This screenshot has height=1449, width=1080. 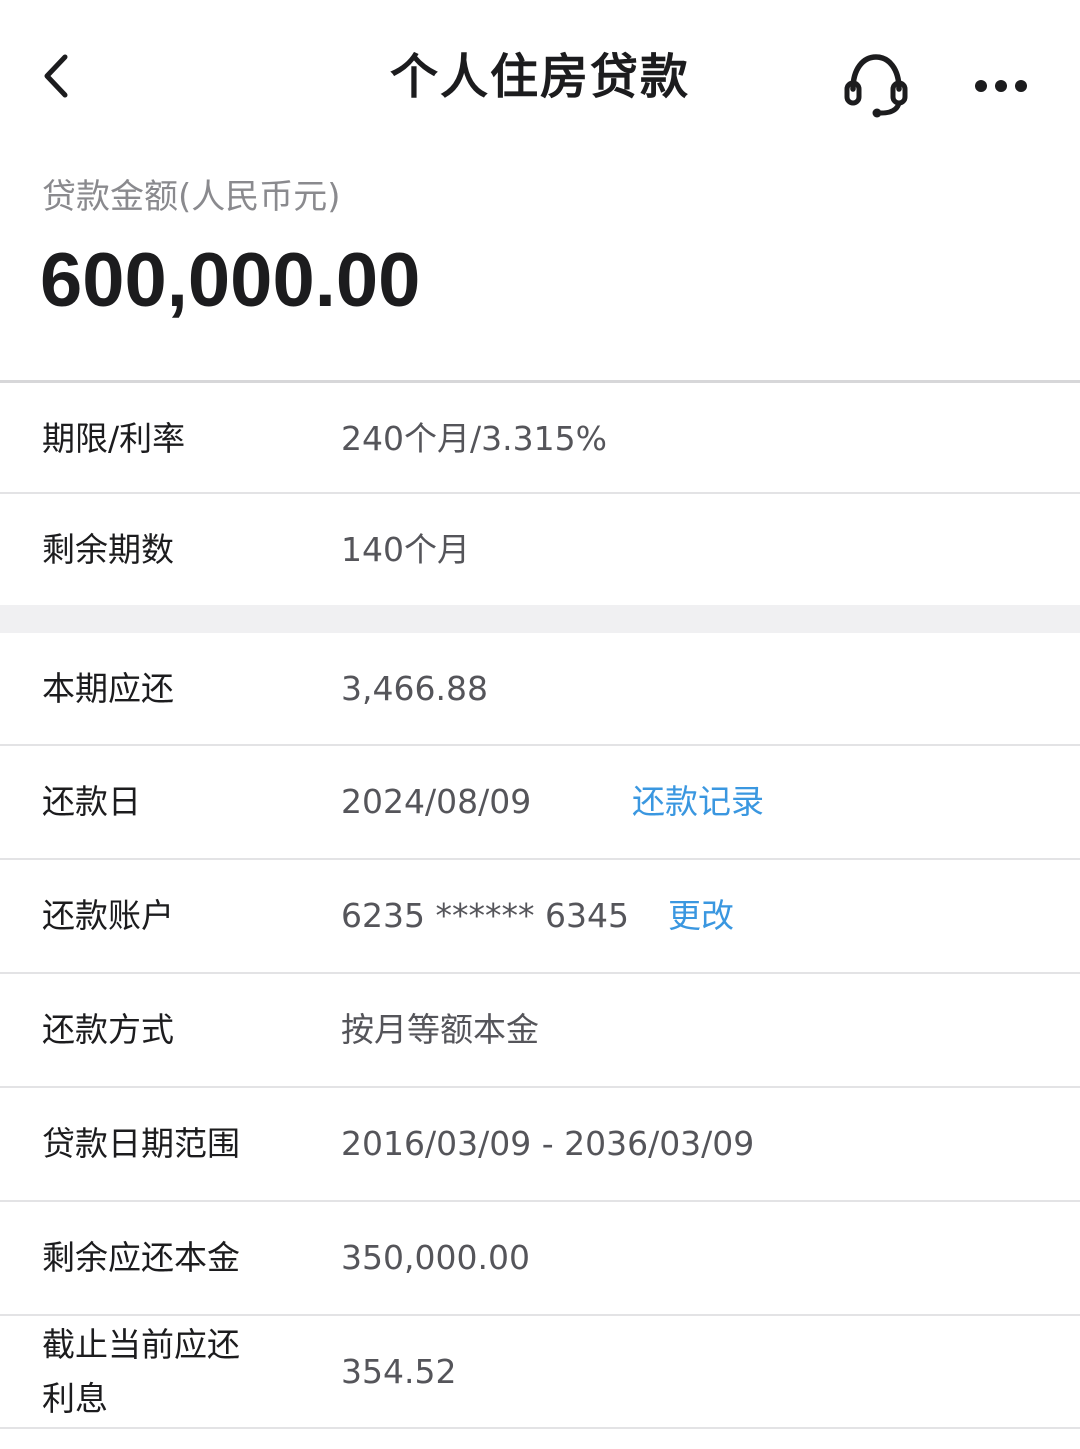 What do you see at coordinates (540, 619) in the screenshot?
I see `section-separator` at bounding box center [540, 619].